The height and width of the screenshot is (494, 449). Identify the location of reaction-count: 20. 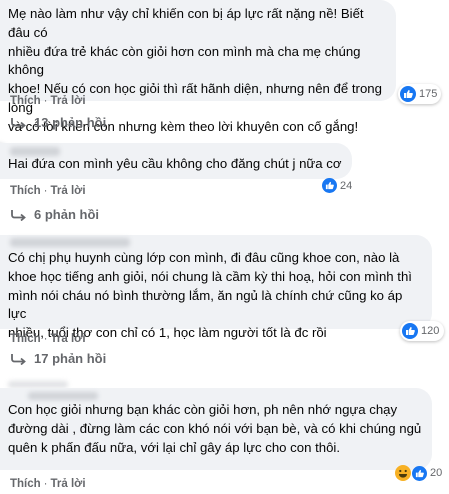
(436, 473).